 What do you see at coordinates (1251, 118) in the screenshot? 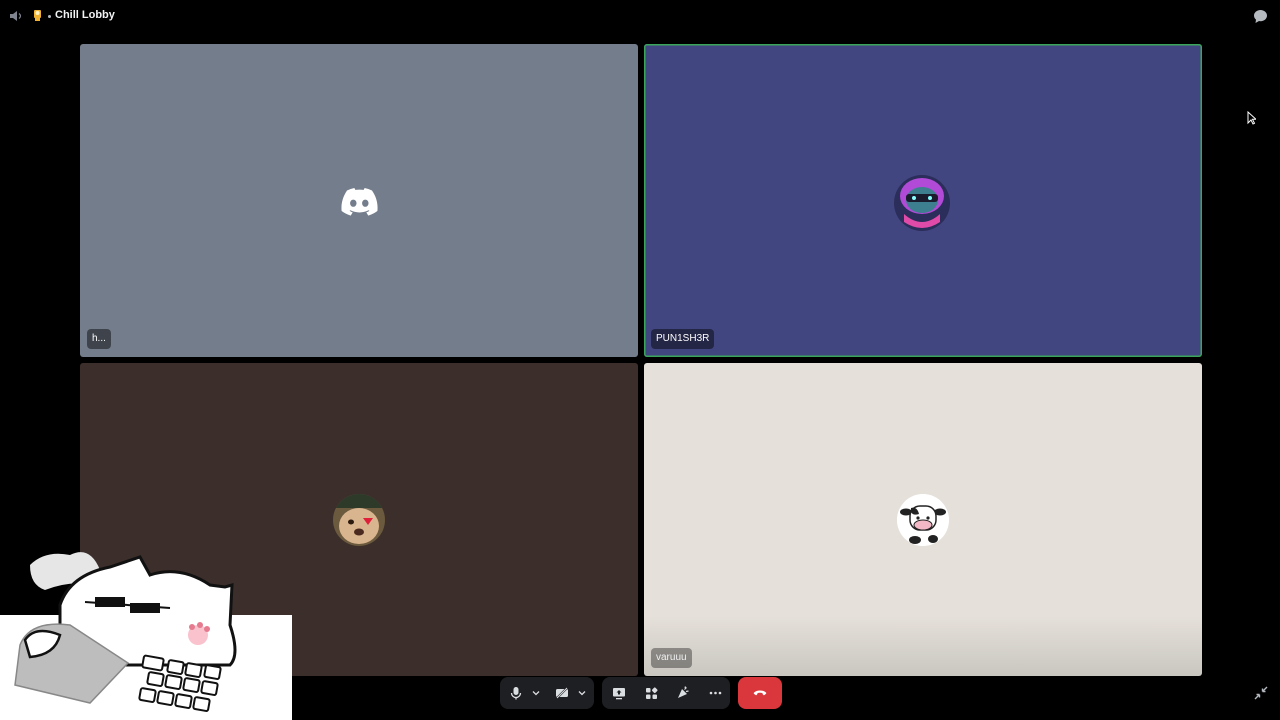
I see `mouse-cursor-icon` at bounding box center [1251, 118].